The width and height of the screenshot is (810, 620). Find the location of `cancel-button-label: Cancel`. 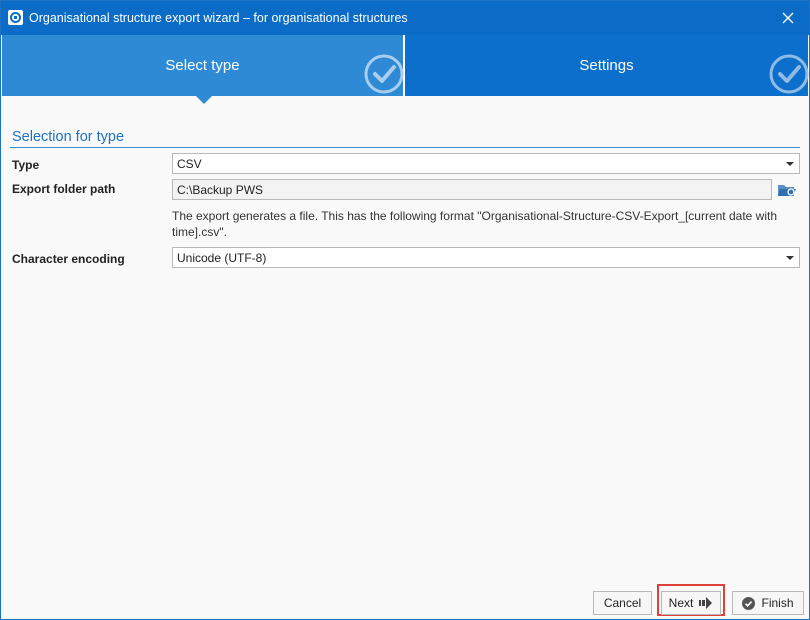

cancel-button-label: Cancel is located at coordinates (622, 603).